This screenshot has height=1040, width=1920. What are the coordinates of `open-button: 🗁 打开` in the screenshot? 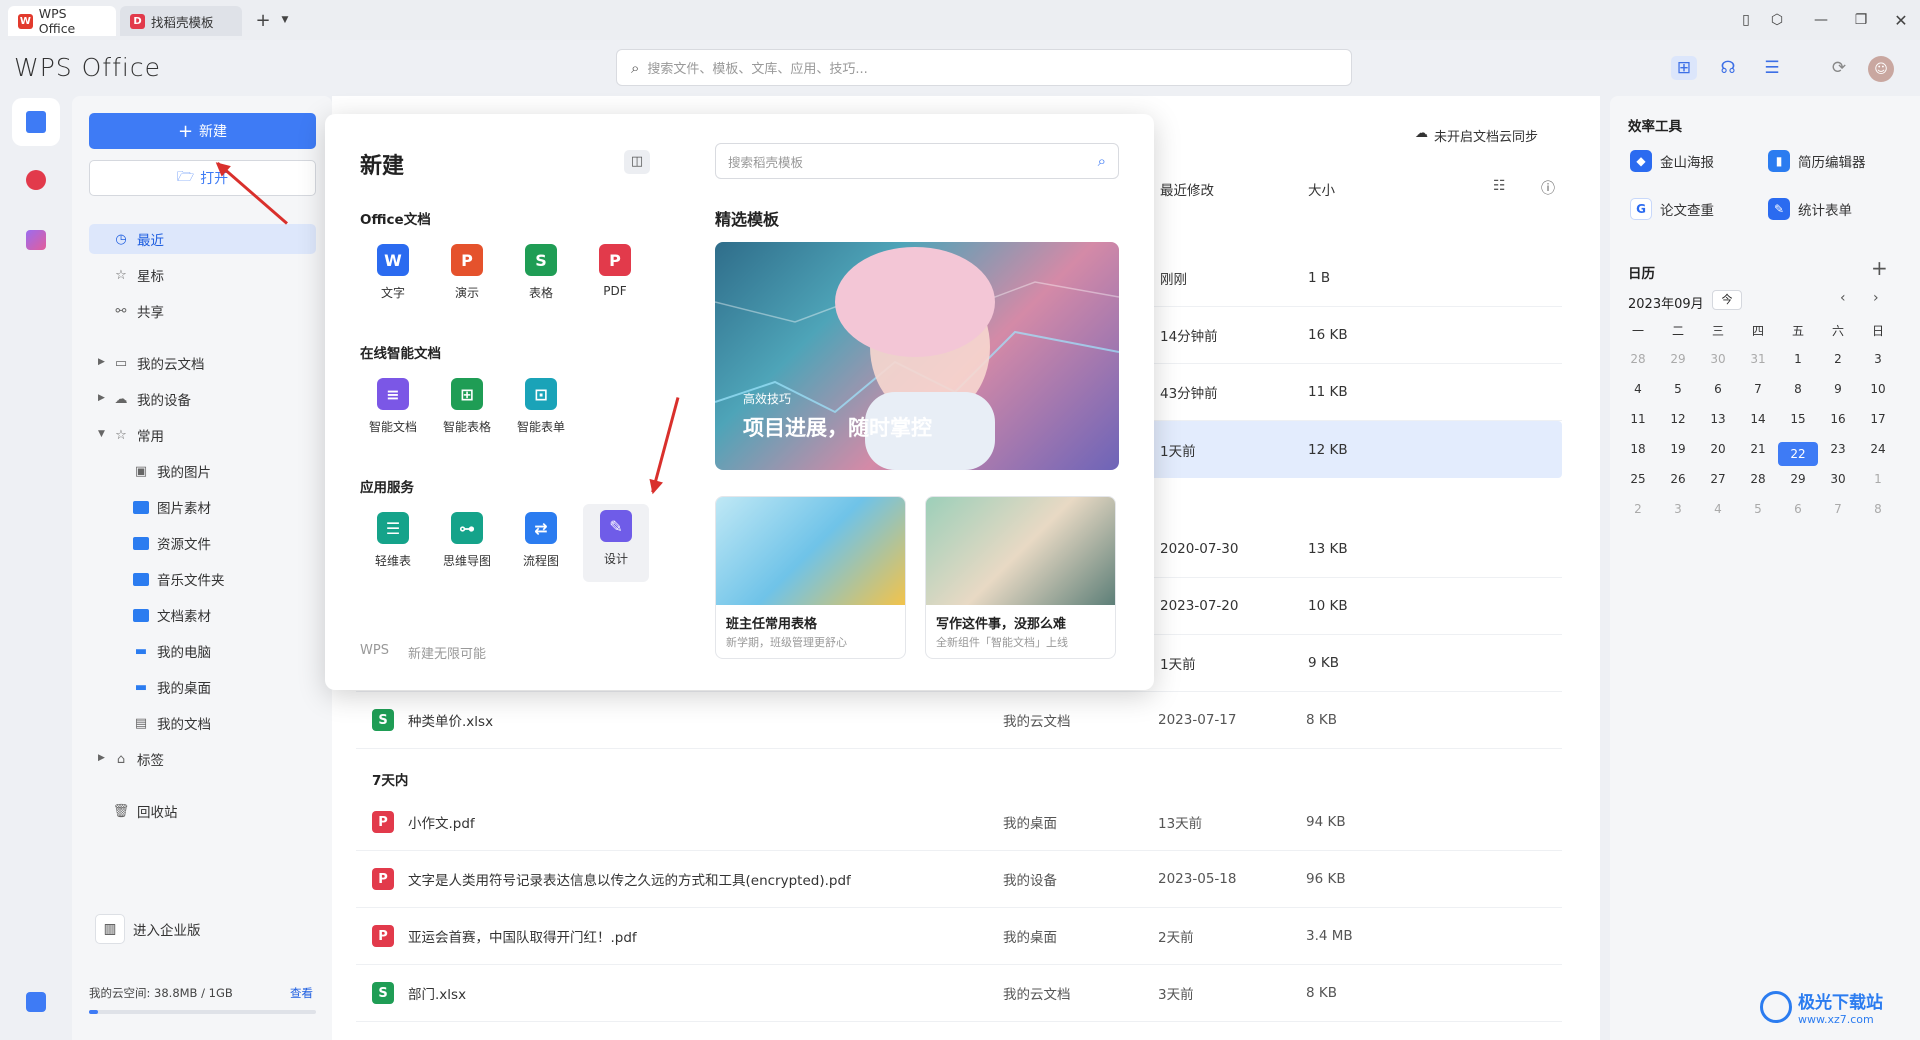 It's located at (202, 178).